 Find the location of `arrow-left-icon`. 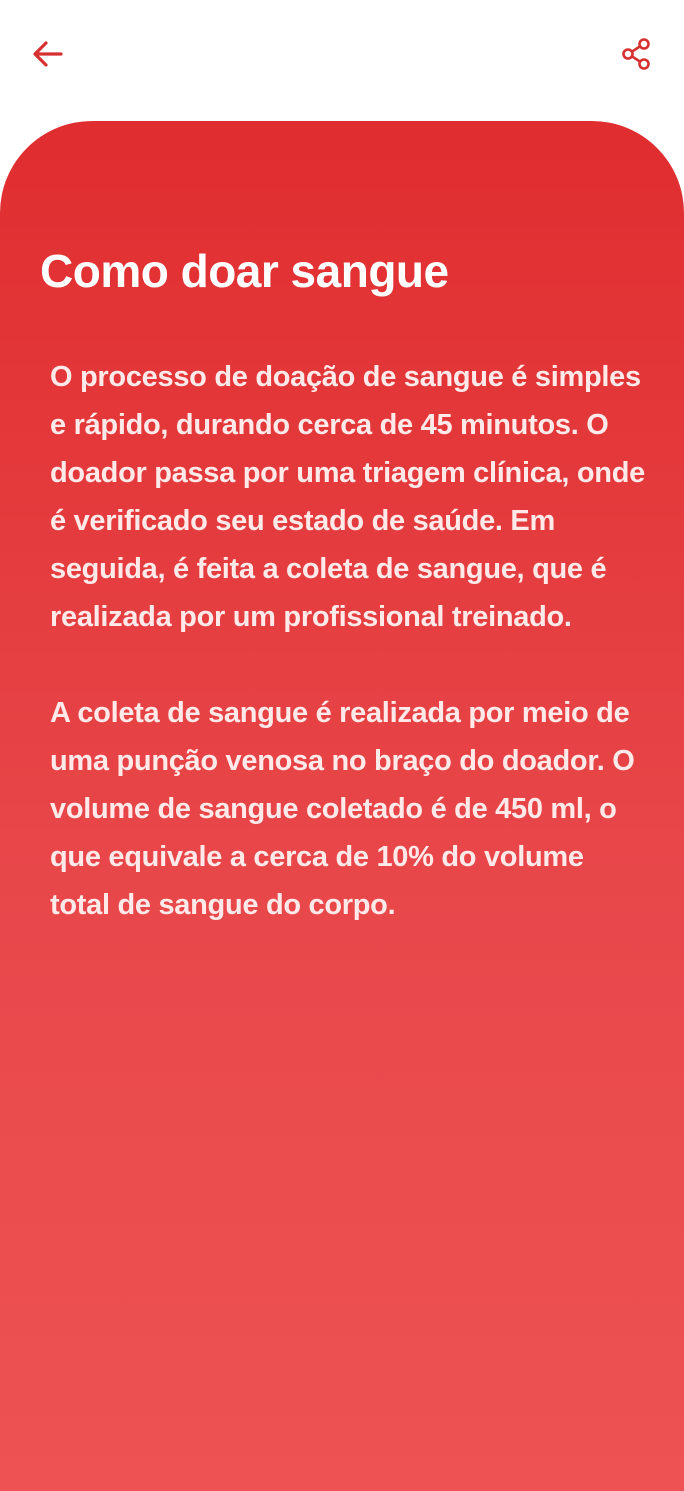

arrow-left-icon is located at coordinates (48, 54).